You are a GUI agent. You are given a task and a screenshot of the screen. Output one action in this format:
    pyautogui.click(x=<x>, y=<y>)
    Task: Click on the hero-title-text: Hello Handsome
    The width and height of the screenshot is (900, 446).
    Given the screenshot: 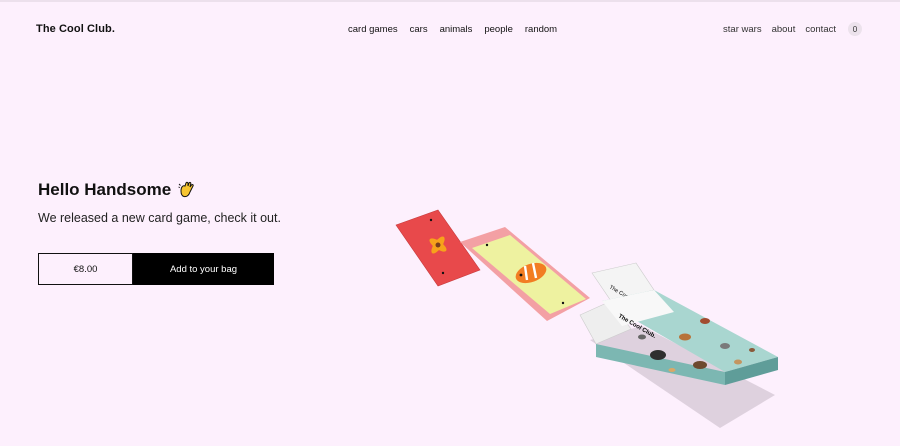 What is the action you would take?
    pyautogui.click(x=105, y=189)
    